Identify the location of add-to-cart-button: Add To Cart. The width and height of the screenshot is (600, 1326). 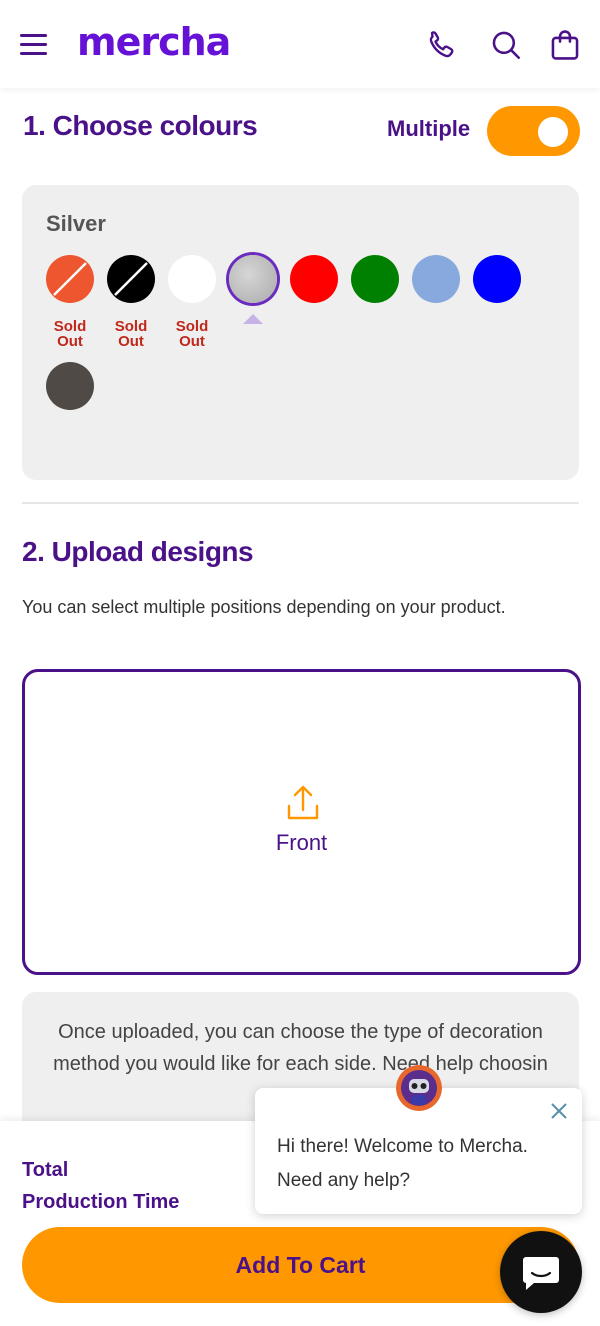
(300, 1265).